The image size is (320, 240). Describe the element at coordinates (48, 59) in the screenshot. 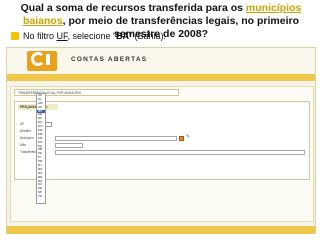

I see `logo-bar-mark` at that location.